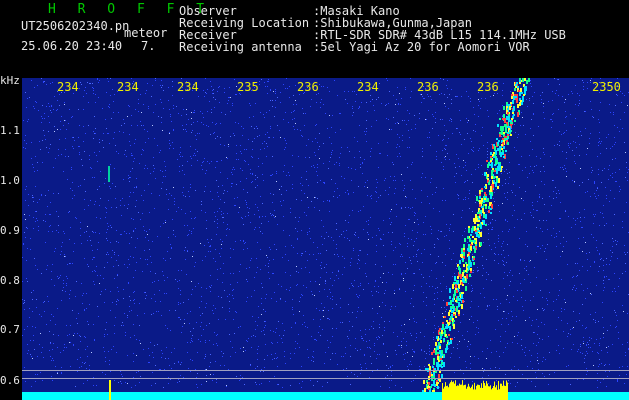 The width and height of the screenshot is (629, 400). Describe the element at coordinates (248, 87) in the screenshot. I see `x-tick: 235` at that location.